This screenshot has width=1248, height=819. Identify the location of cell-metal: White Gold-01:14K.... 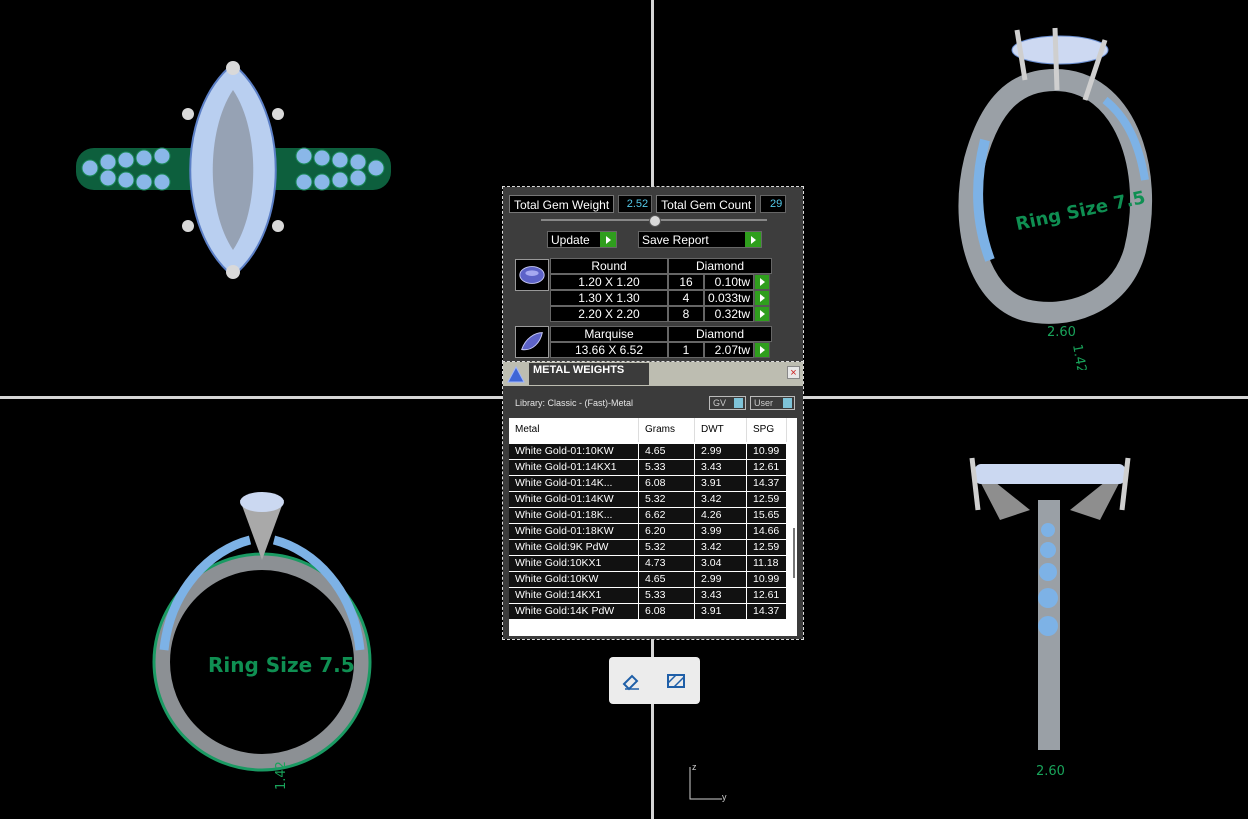
(574, 483).